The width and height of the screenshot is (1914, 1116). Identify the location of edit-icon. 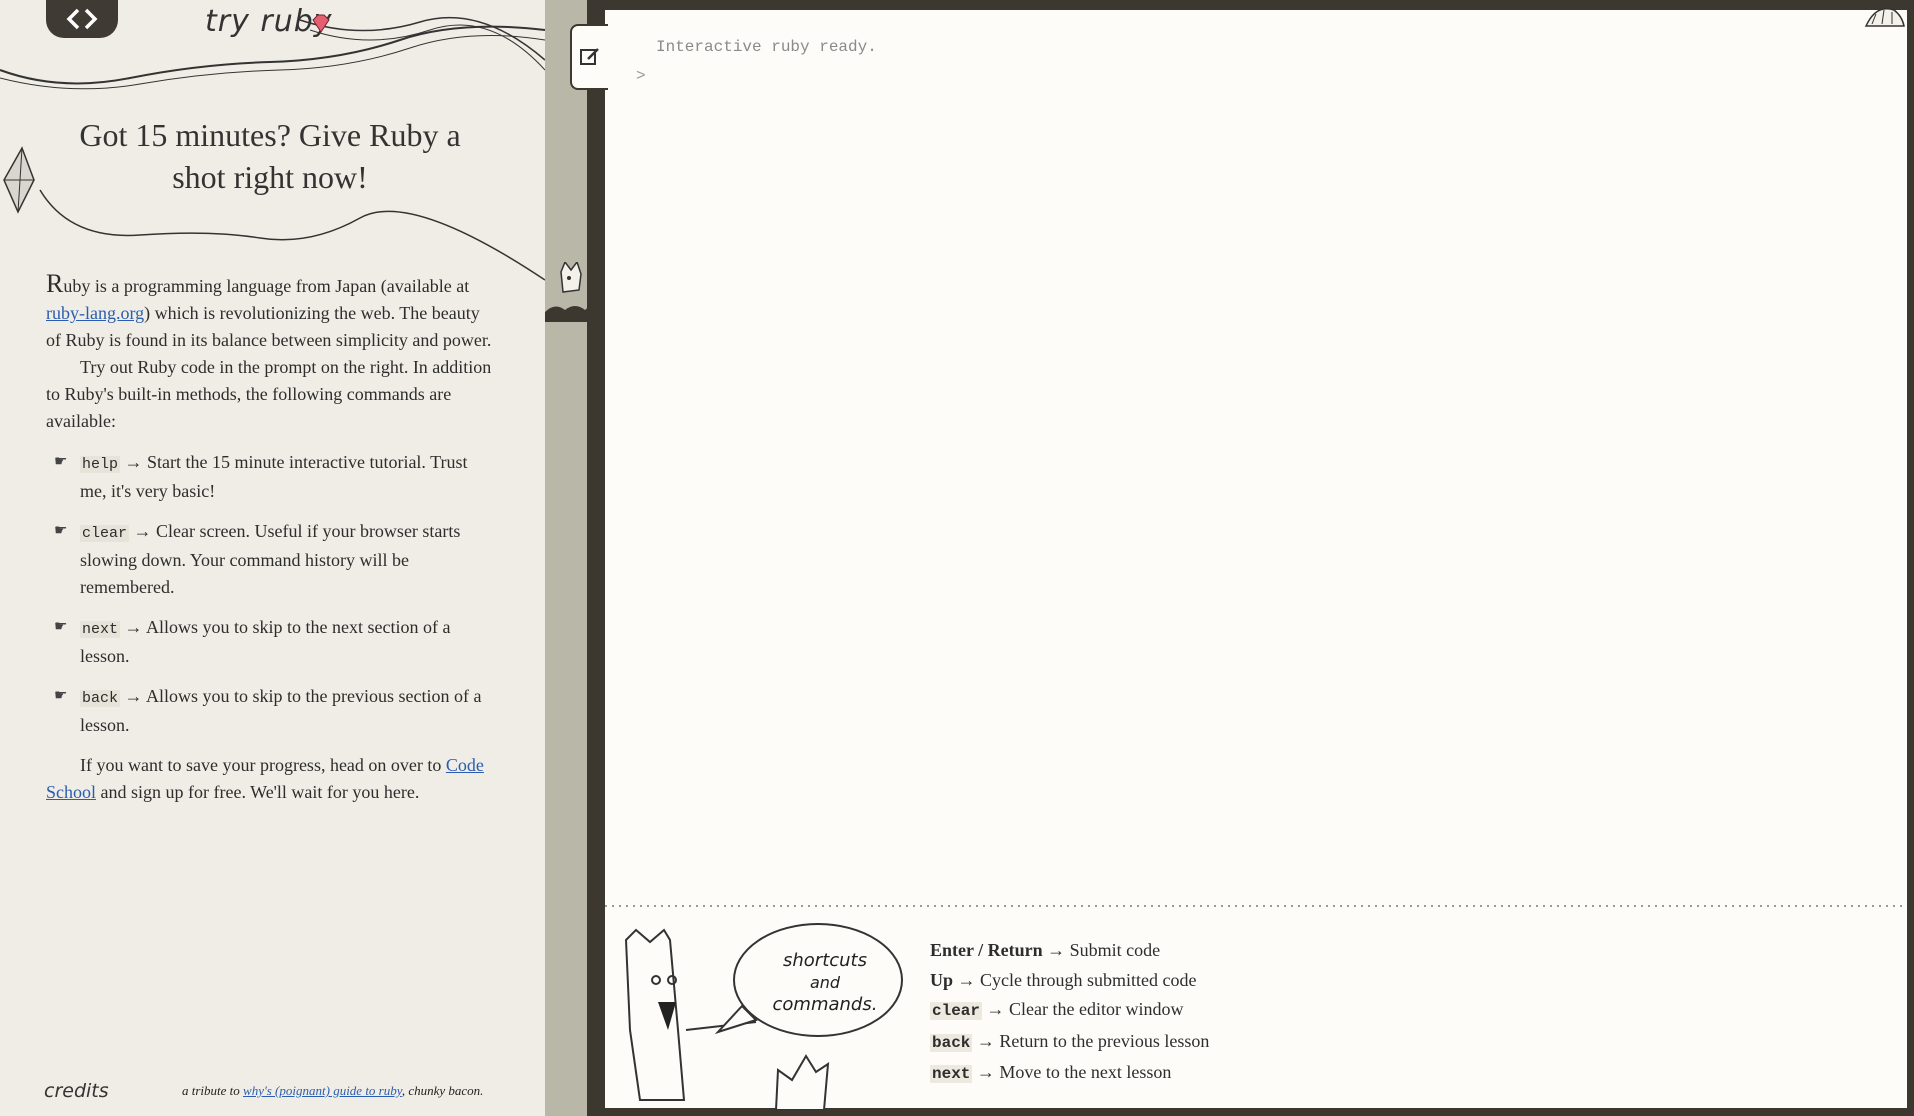
(589, 56).